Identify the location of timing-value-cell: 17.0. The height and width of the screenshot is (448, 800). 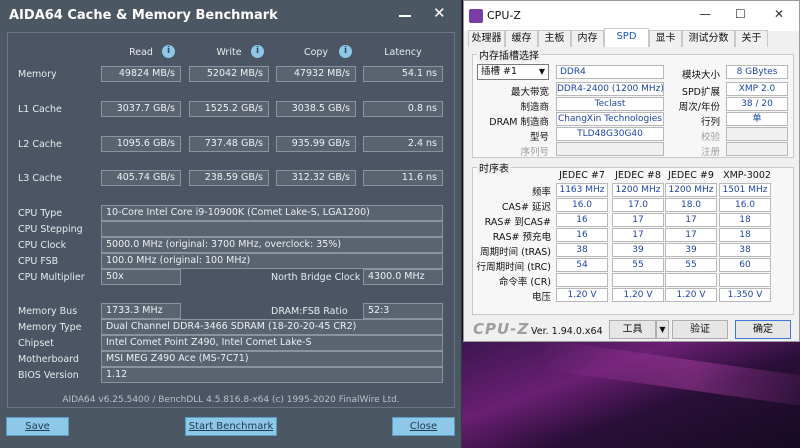
(638, 205).